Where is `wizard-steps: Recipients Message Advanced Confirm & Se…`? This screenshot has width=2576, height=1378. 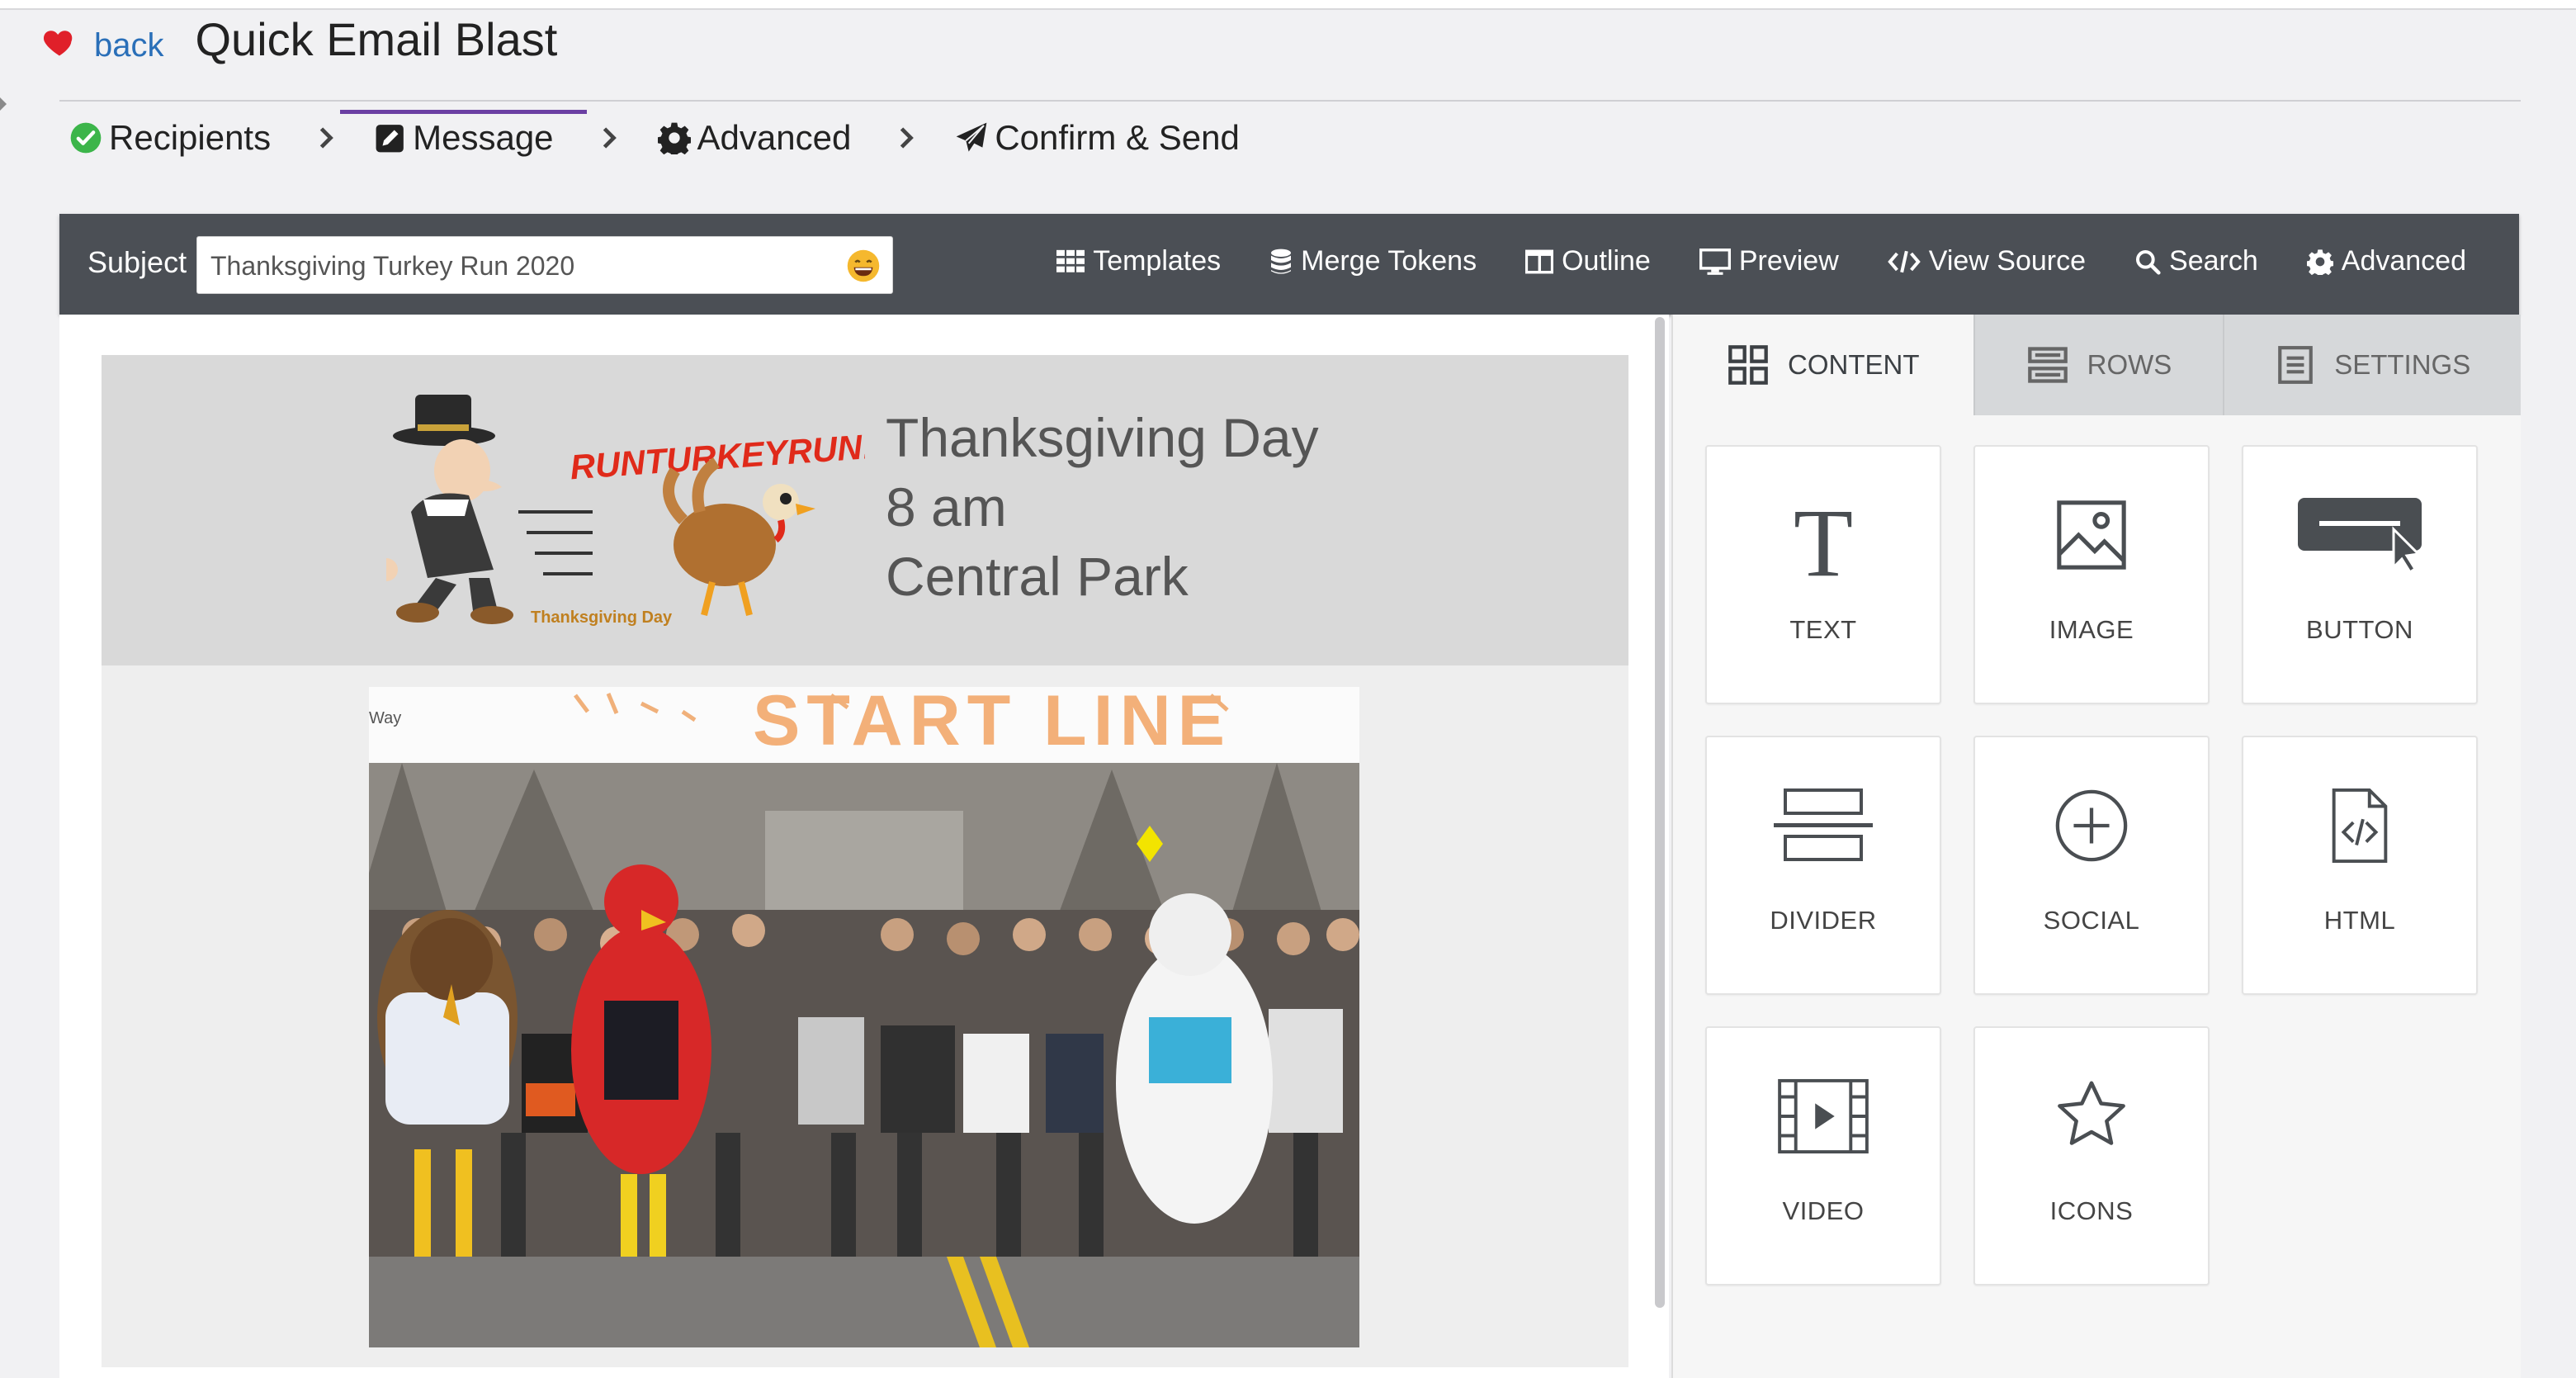 wizard-steps: Recipients Message Advanced Confirm & Se… is located at coordinates (654, 138).